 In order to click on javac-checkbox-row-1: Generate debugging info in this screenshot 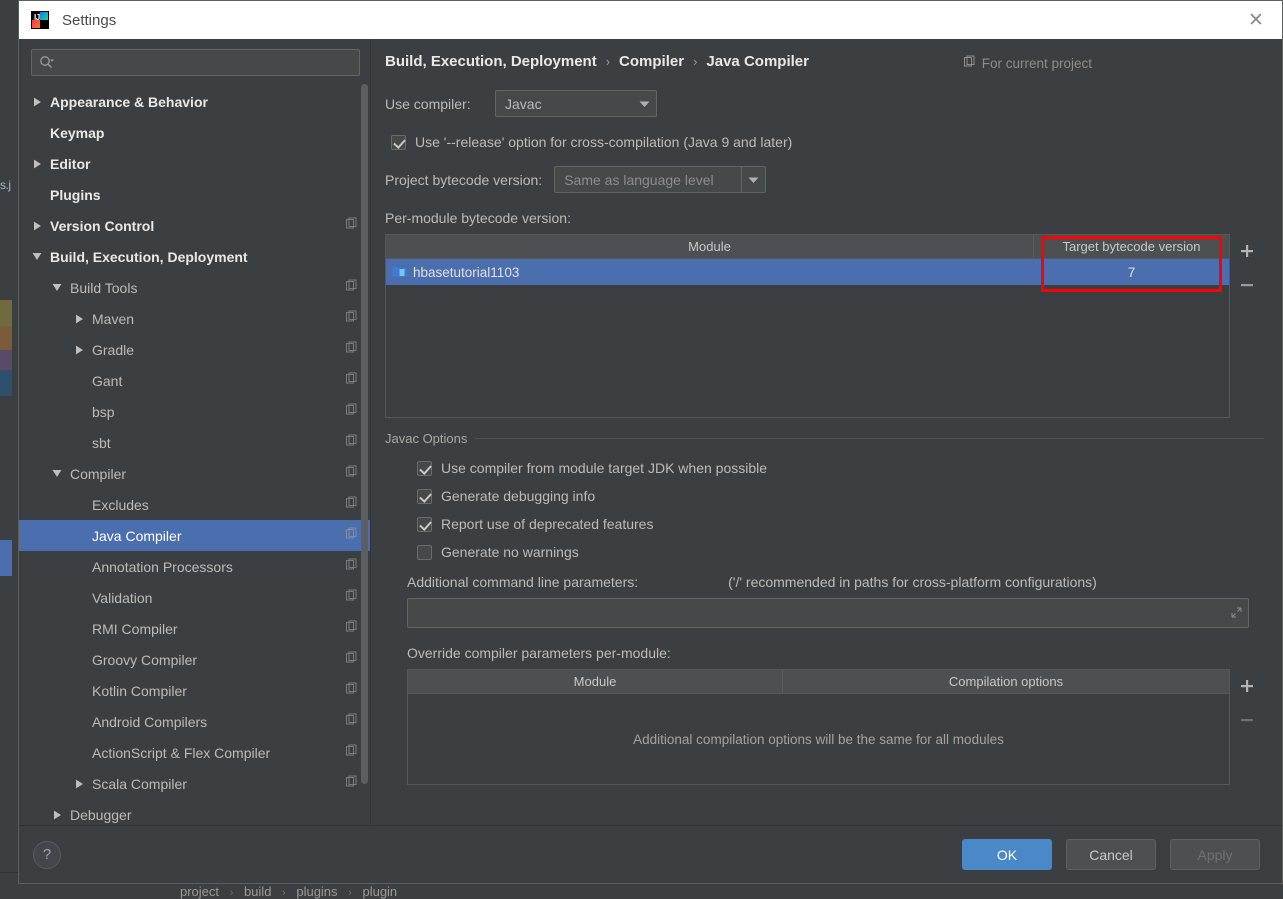, I will do `click(840, 496)`.